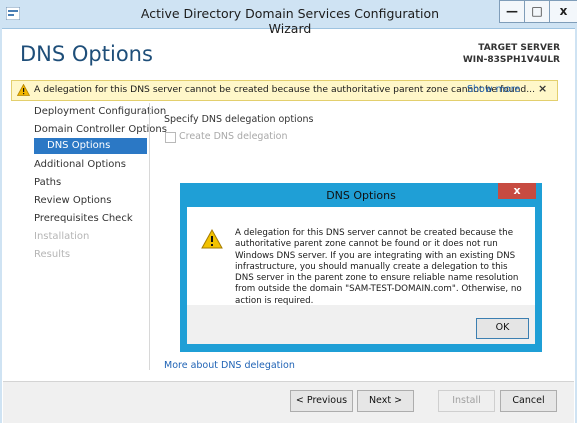  What do you see at coordinates (86, 54) in the screenshot?
I see `page-title: DNS Options` at bounding box center [86, 54].